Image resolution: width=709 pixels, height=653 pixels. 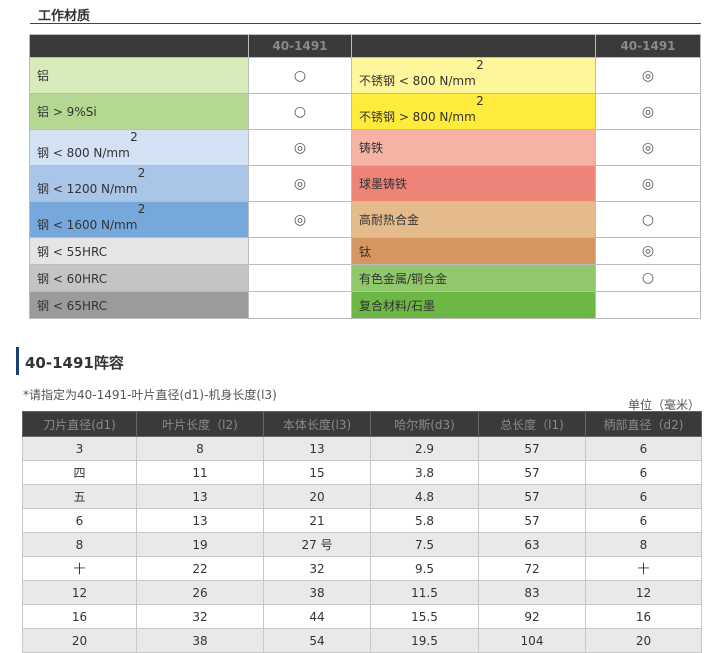 I want to click on material-name: 钢 < 65HRC, so click(x=139, y=305).